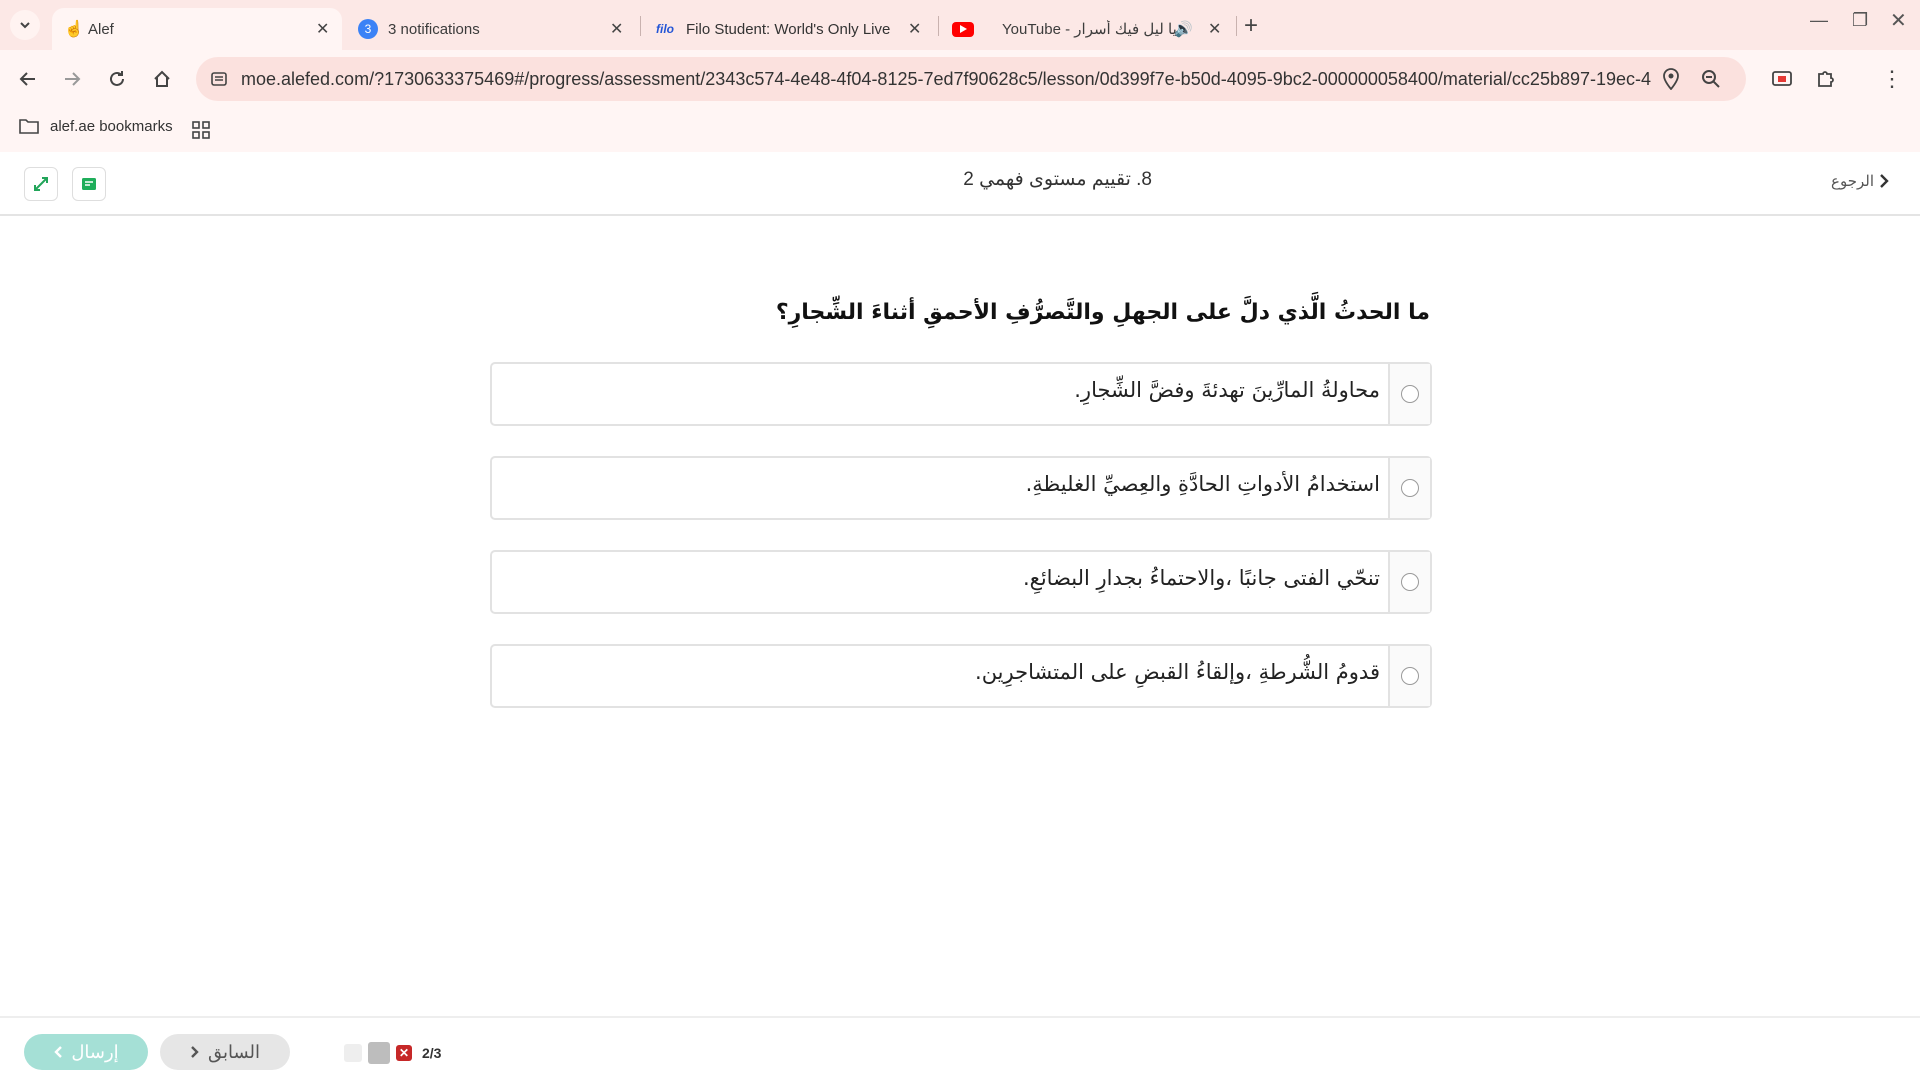 Image resolution: width=1920 pixels, height=1082 pixels. Describe the element at coordinates (960, 1049) in the screenshot. I see `quiz-footer: إرسال السابق ✕ 2/3` at that location.